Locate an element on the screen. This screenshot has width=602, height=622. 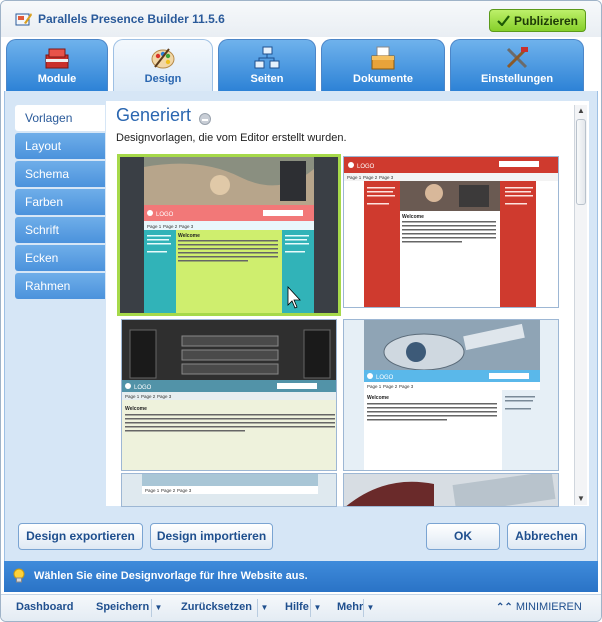
minimize-button: ⌃⌃ MINIMIEREN is located at coordinates (539, 607).